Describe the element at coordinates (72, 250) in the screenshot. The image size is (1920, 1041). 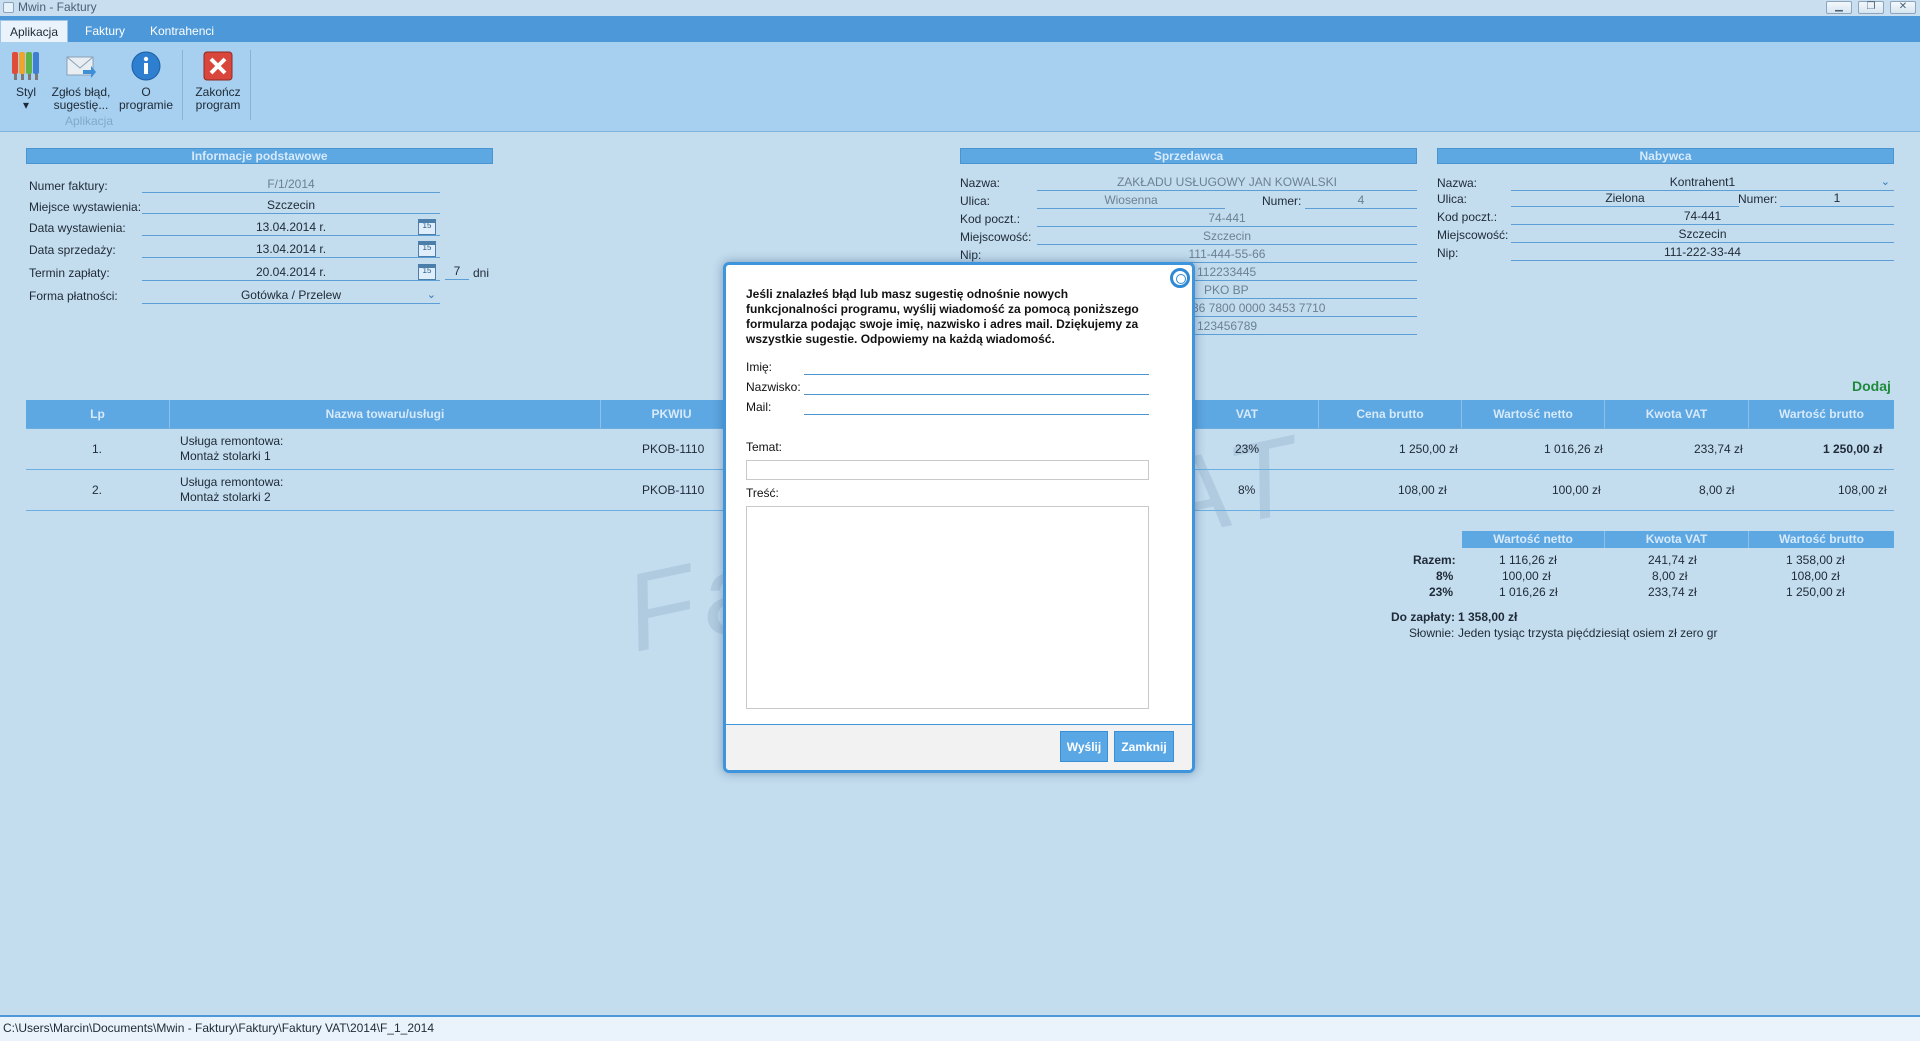
I see `sale-date-label: Data sprzedaży:` at that location.